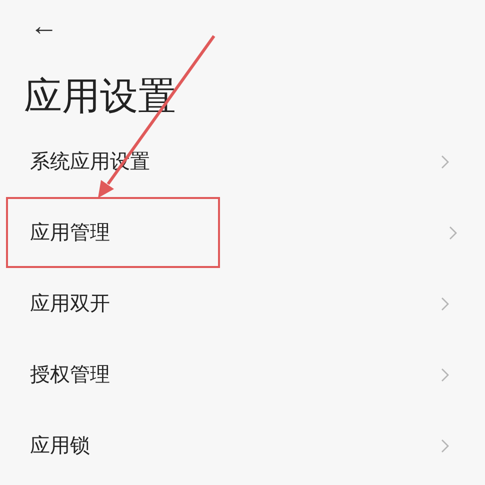 This screenshot has width=485, height=485. I want to click on back-button: ←, so click(44, 26).